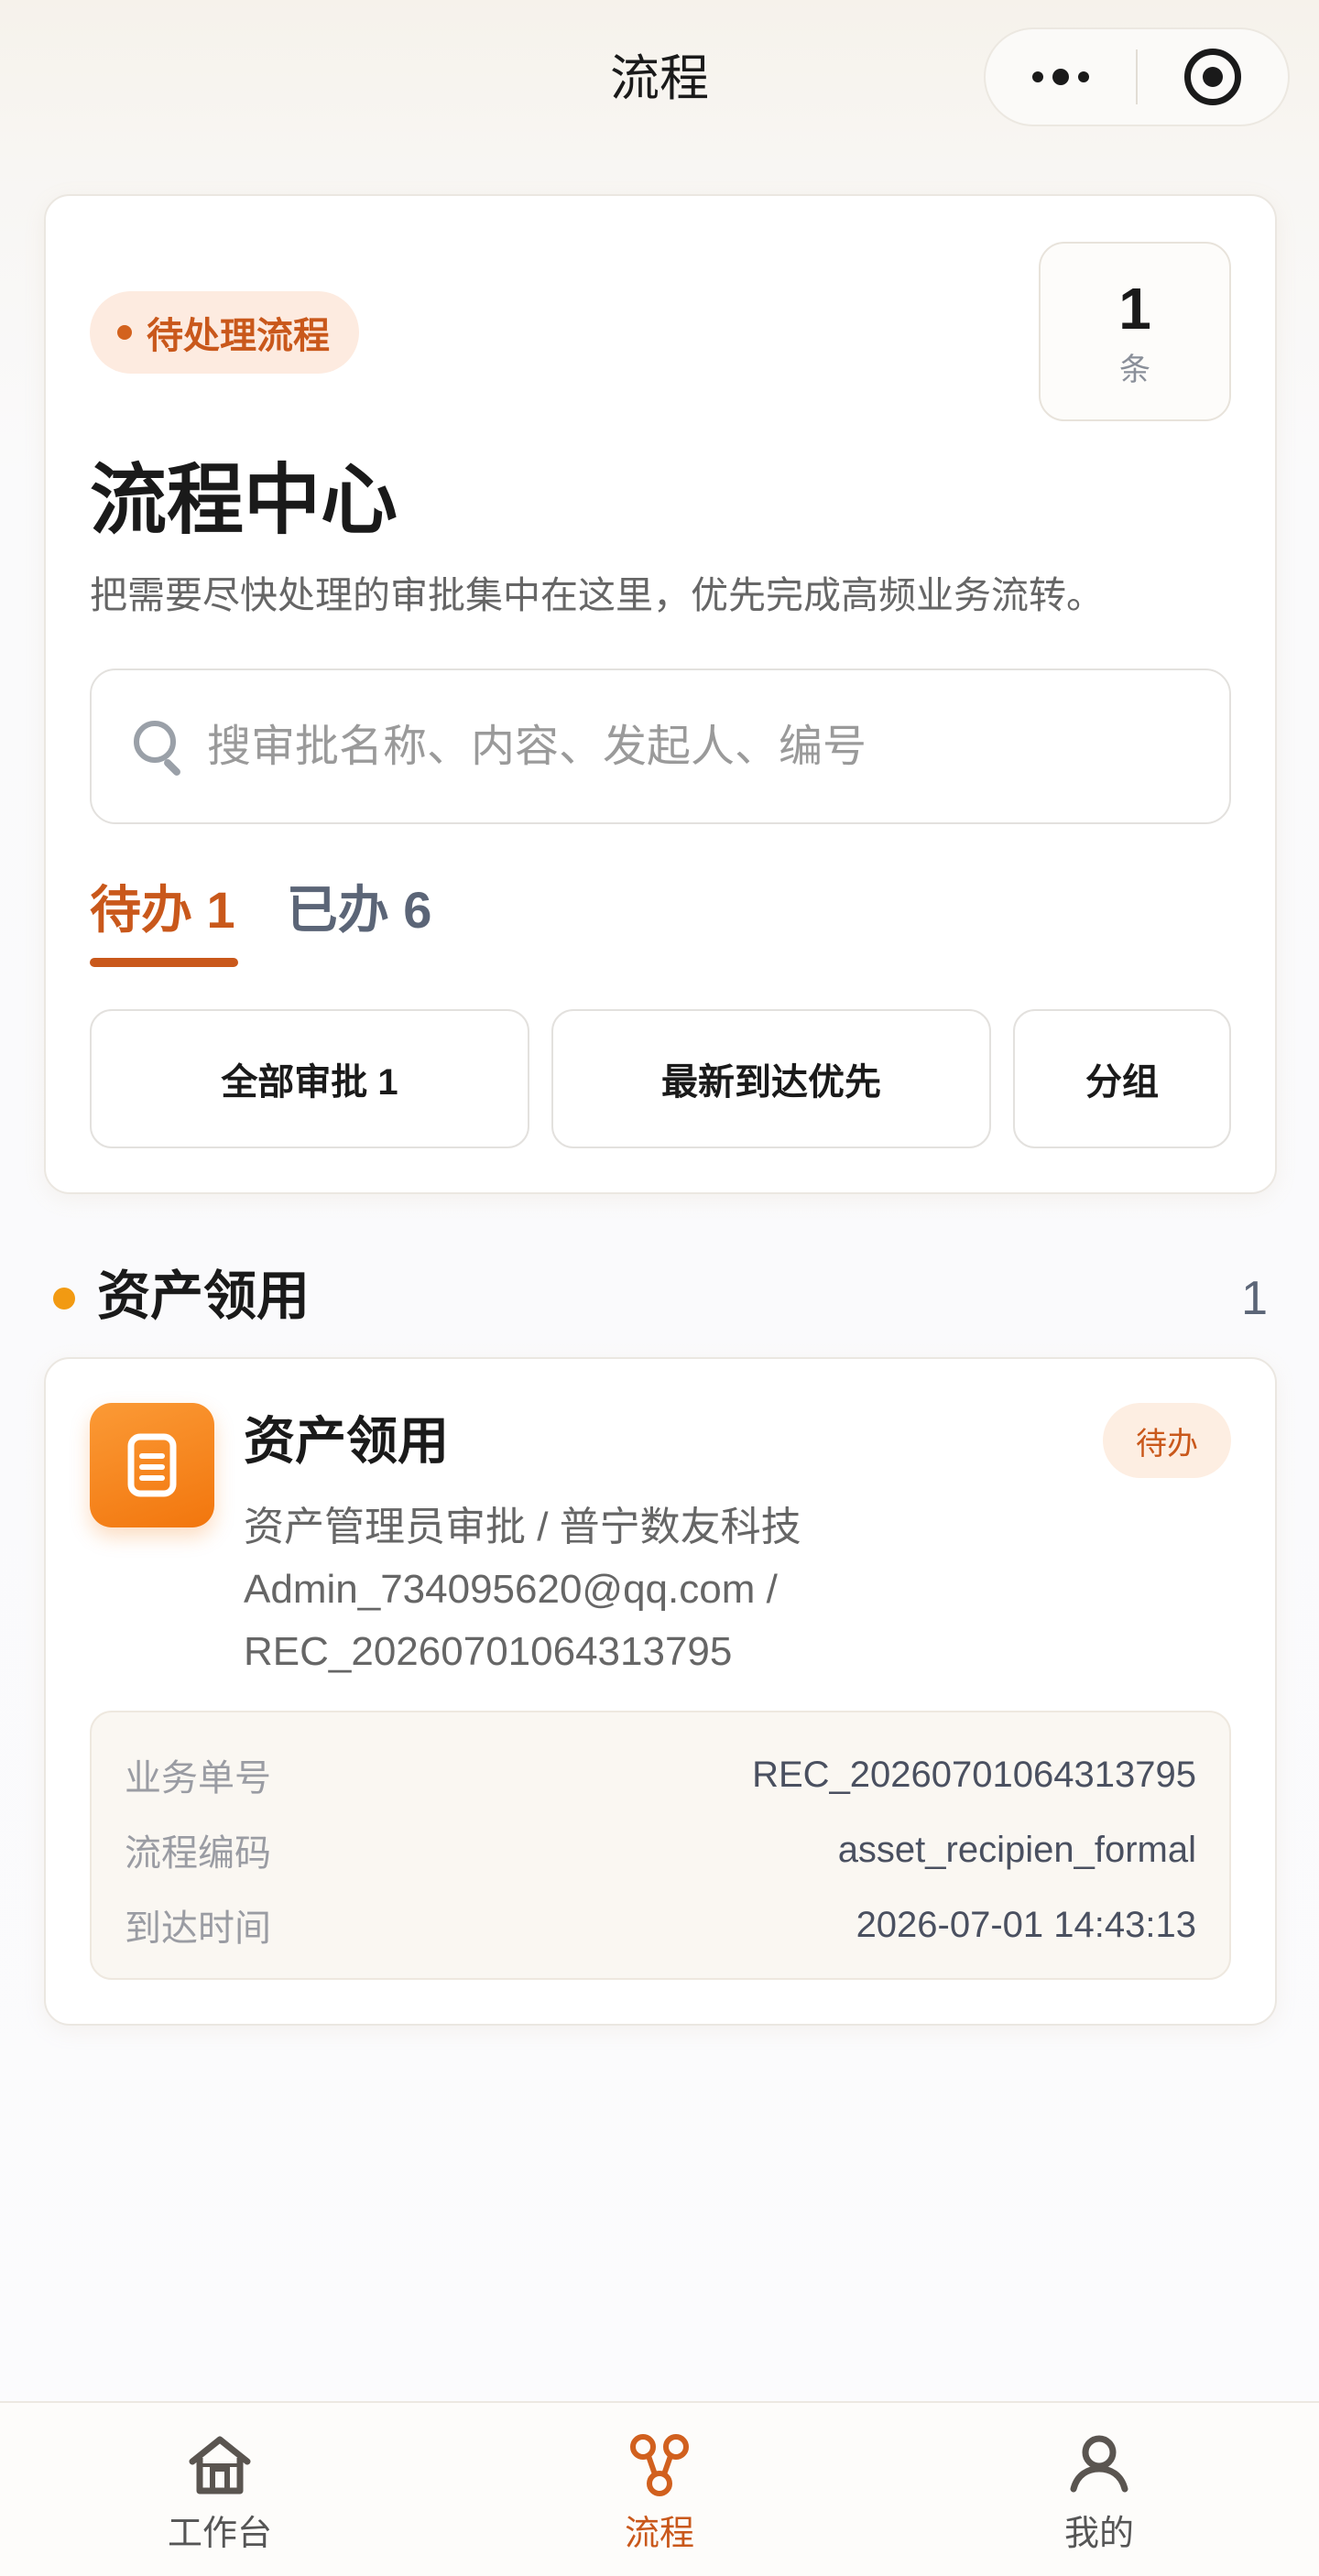 This screenshot has height=2576, width=1319. I want to click on workflow-icon, so click(659, 2465).